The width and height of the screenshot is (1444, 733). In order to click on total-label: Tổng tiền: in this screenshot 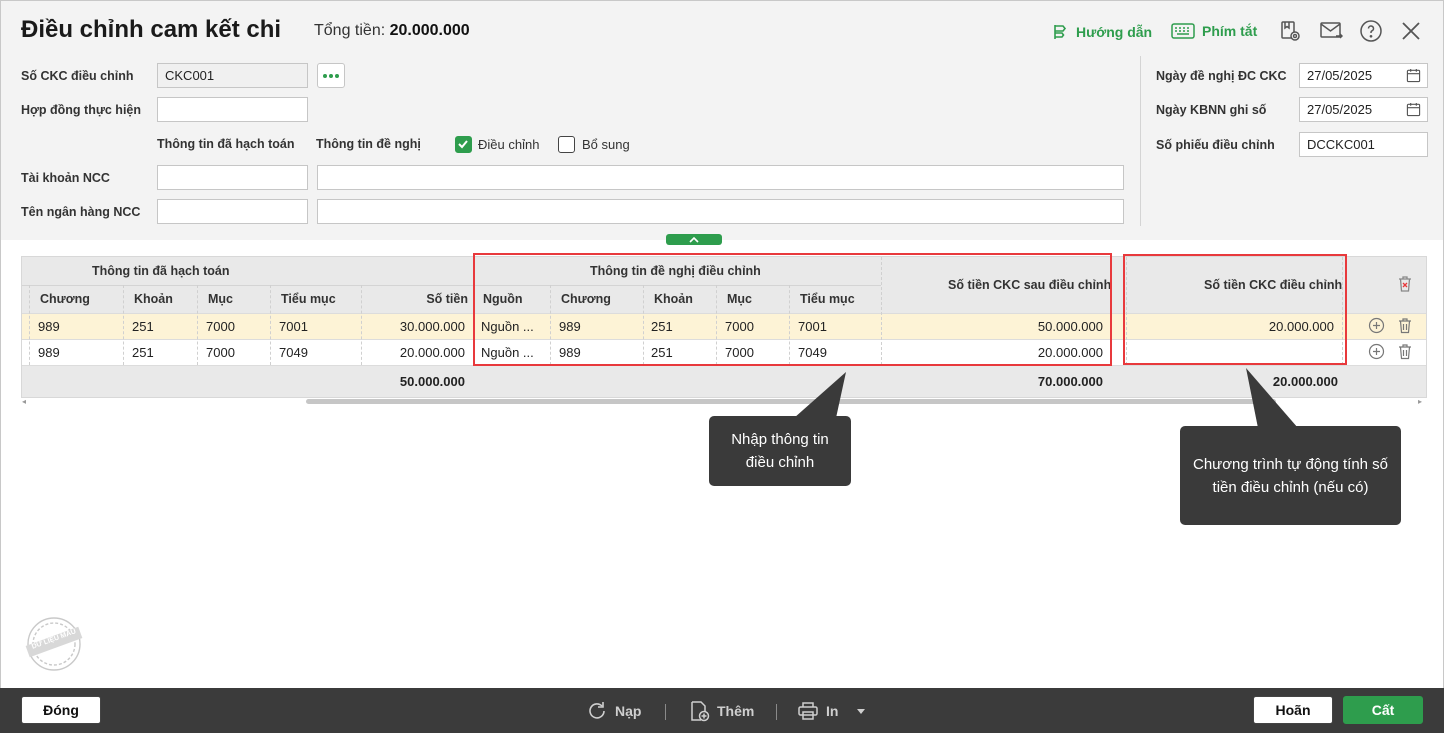, I will do `click(350, 30)`.